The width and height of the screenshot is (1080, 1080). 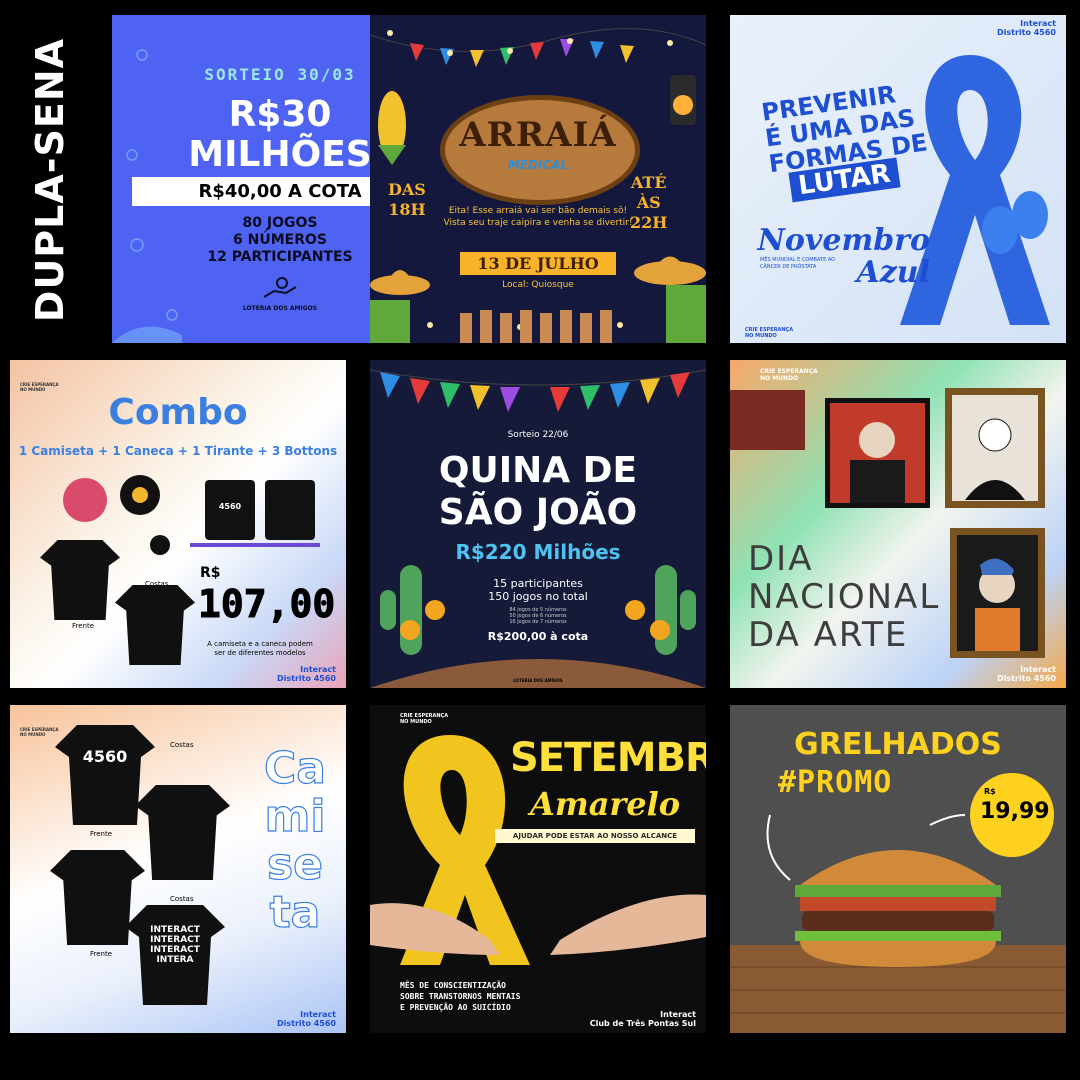 What do you see at coordinates (1015, 811) in the screenshot?
I see `promo-price: 19,99` at bounding box center [1015, 811].